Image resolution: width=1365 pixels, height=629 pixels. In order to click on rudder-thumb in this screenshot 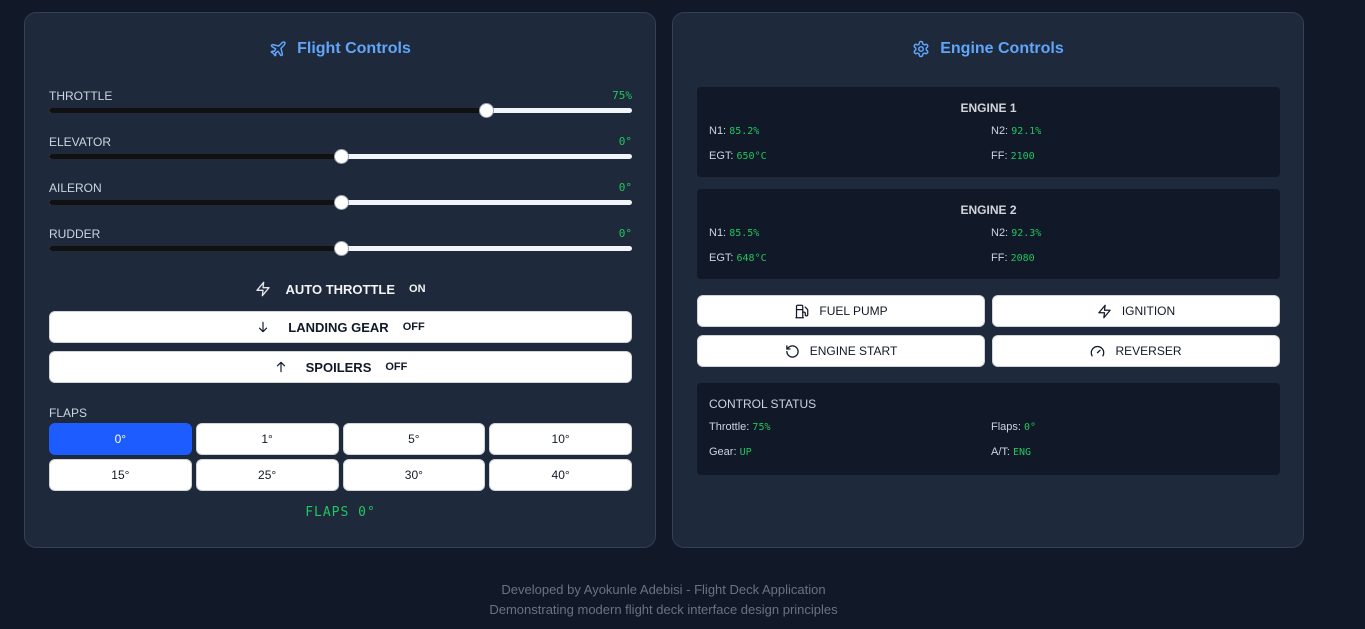, I will do `click(341, 248)`.